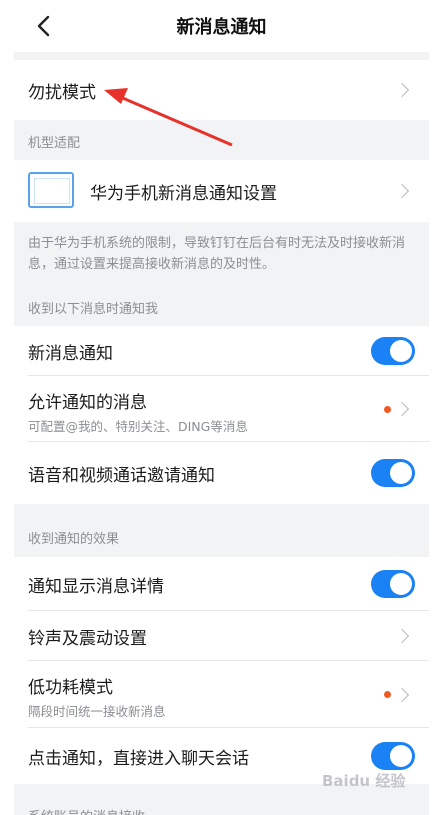 This screenshot has width=443, height=815. I want to click on tap-open-chat-label: 点击通知，直接进入聊天会话, so click(138, 758).